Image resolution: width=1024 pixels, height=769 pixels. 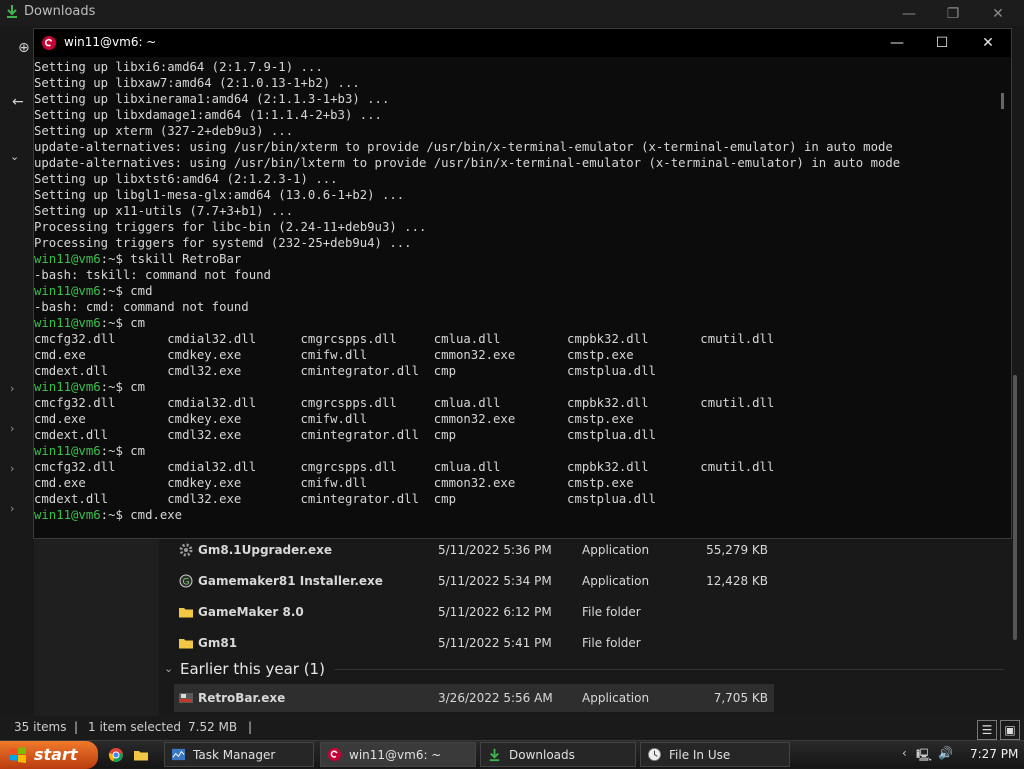 What do you see at coordinates (945, 753) in the screenshot?
I see `volume-icon: 🔊` at bounding box center [945, 753].